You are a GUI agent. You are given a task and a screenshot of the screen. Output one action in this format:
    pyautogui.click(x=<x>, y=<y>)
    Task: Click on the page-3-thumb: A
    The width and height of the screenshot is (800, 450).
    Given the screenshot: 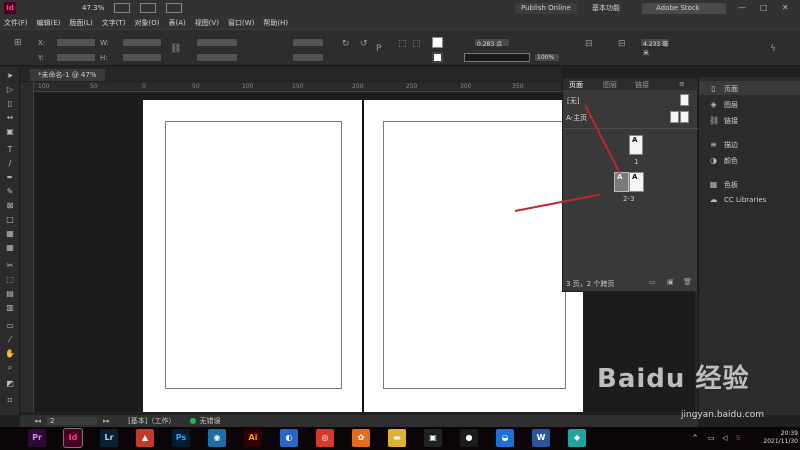 What is the action you would take?
    pyautogui.click(x=636, y=182)
    